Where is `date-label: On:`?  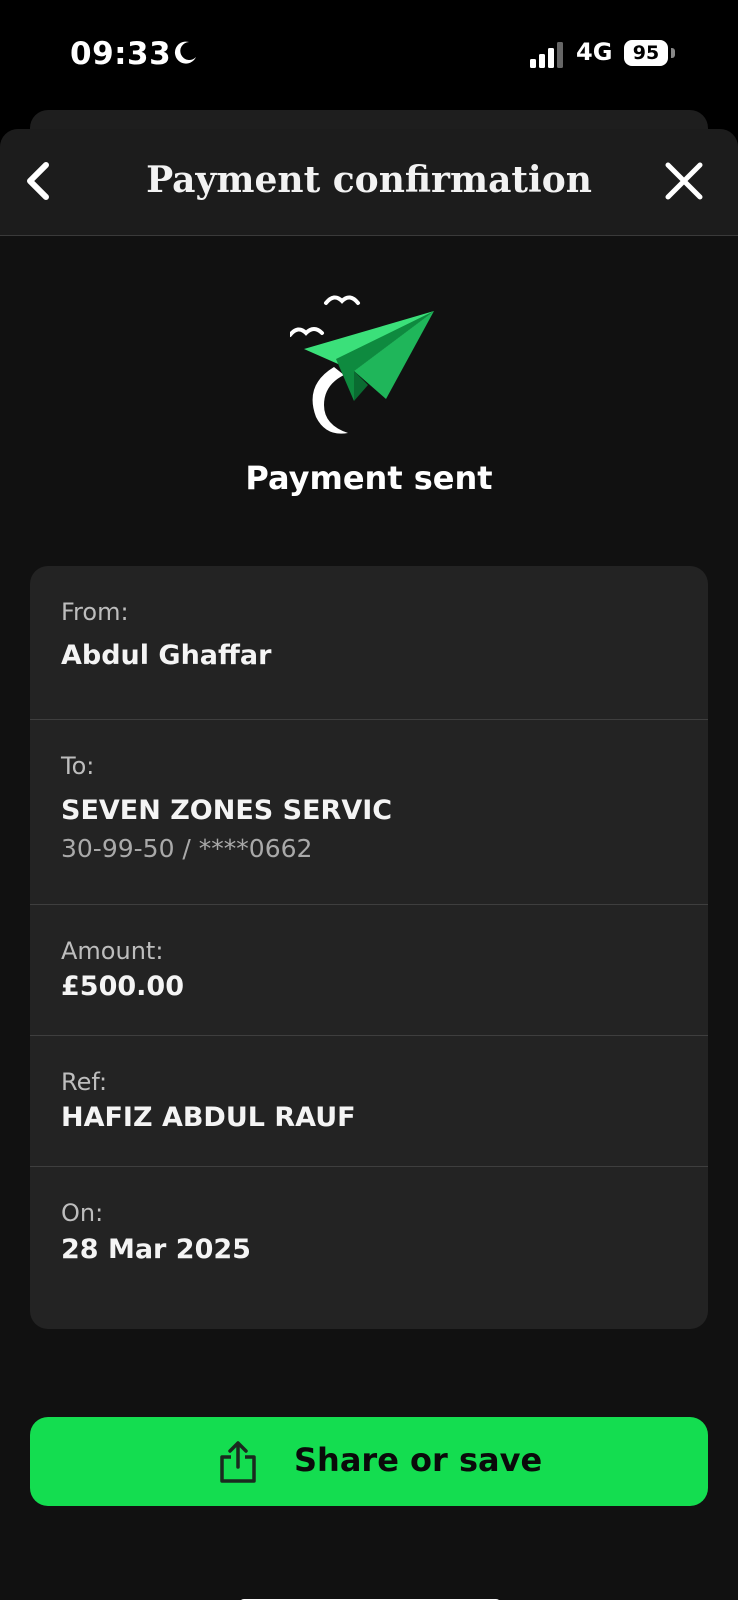 date-label: On: is located at coordinates (82, 1213).